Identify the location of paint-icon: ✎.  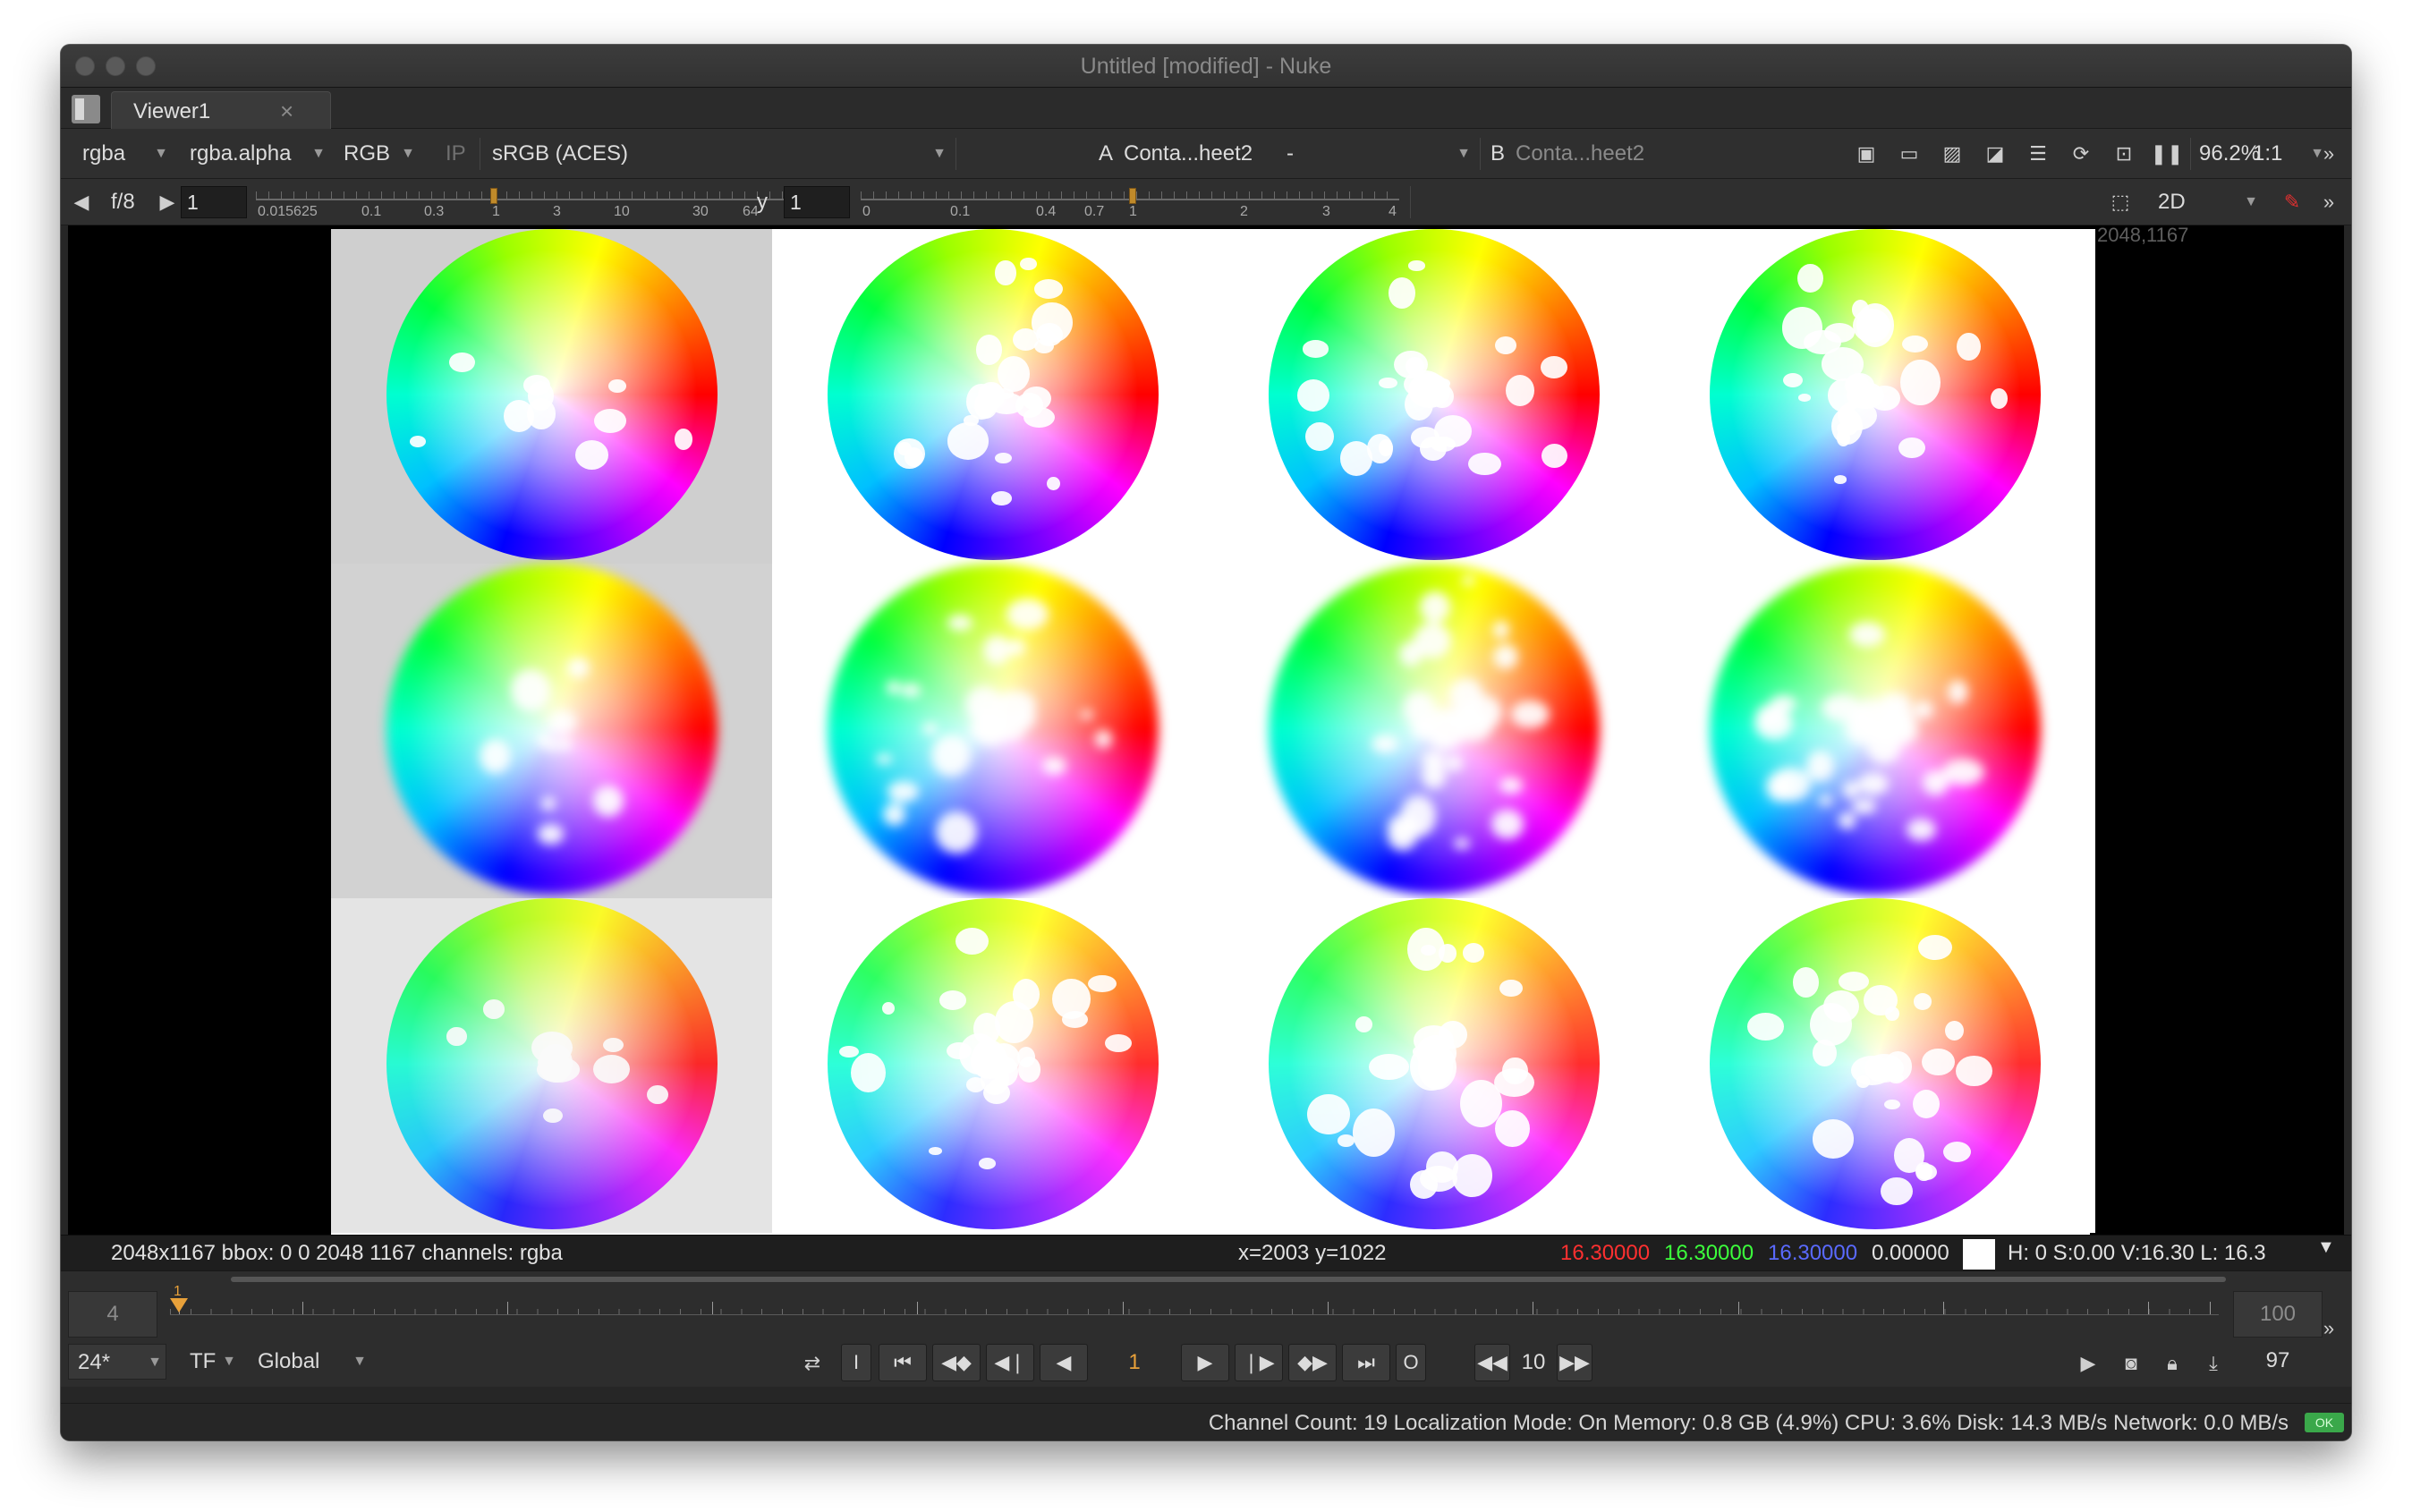
(2292, 202).